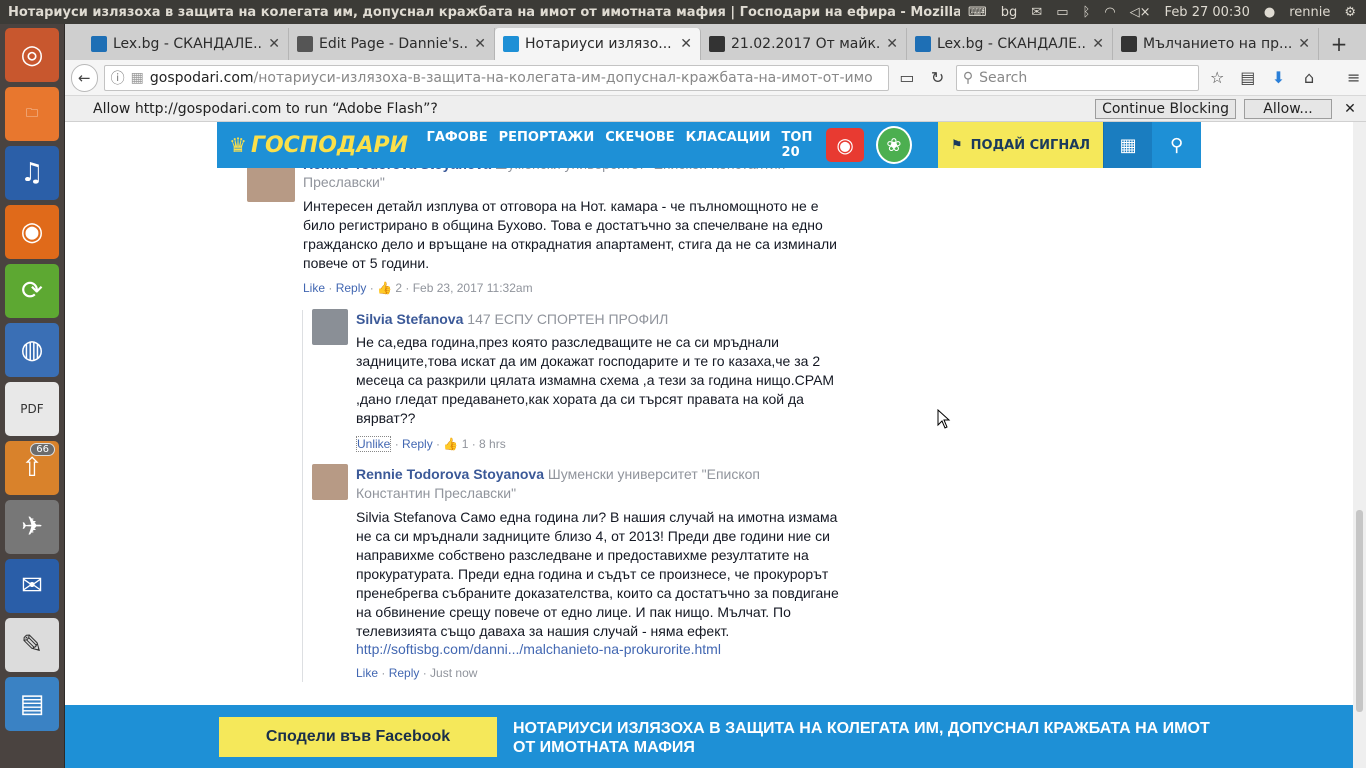  Describe the element at coordinates (1109, 12) in the screenshot. I see `wifi-icon: ◠` at that location.